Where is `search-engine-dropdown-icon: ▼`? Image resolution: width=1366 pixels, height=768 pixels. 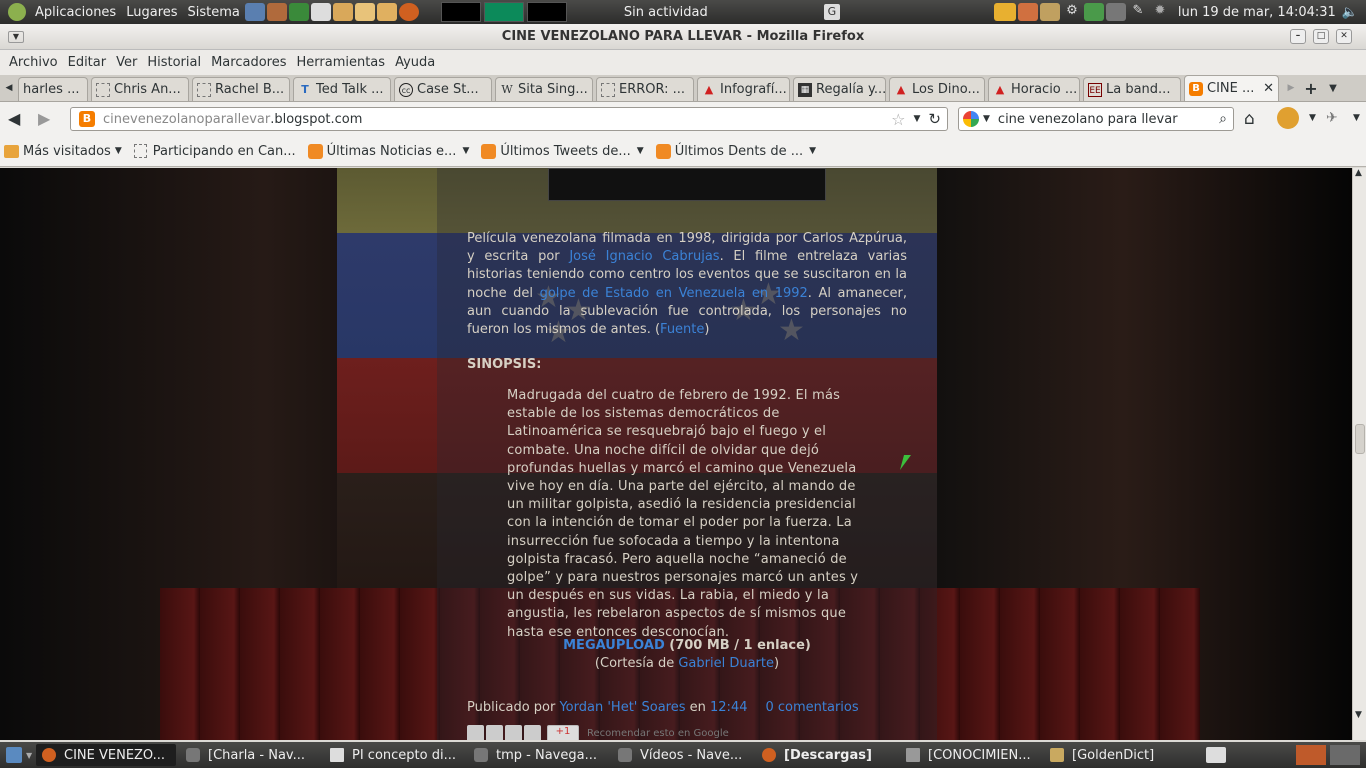
search-engine-dropdown-icon: ▼ is located at coordinates (986, 119).